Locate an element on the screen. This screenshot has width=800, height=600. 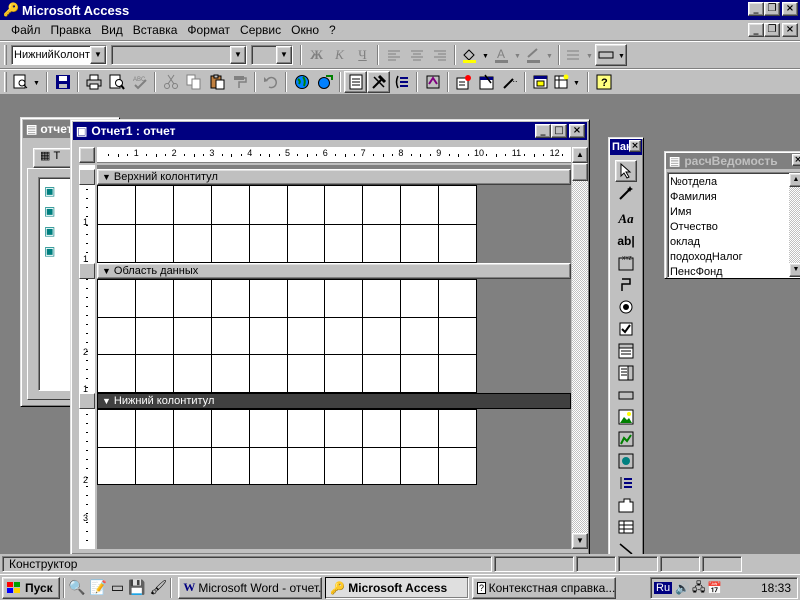
field-scroll-up: ▲ is located at coordinates (794, 180).